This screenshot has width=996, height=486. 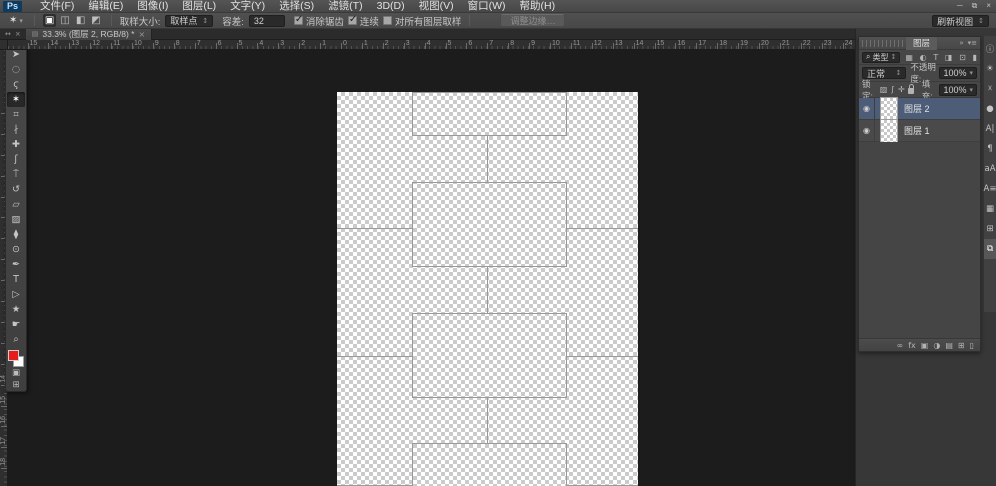 I want to click on menu-item-1: 编辑(E), so click(x=105, y=6).